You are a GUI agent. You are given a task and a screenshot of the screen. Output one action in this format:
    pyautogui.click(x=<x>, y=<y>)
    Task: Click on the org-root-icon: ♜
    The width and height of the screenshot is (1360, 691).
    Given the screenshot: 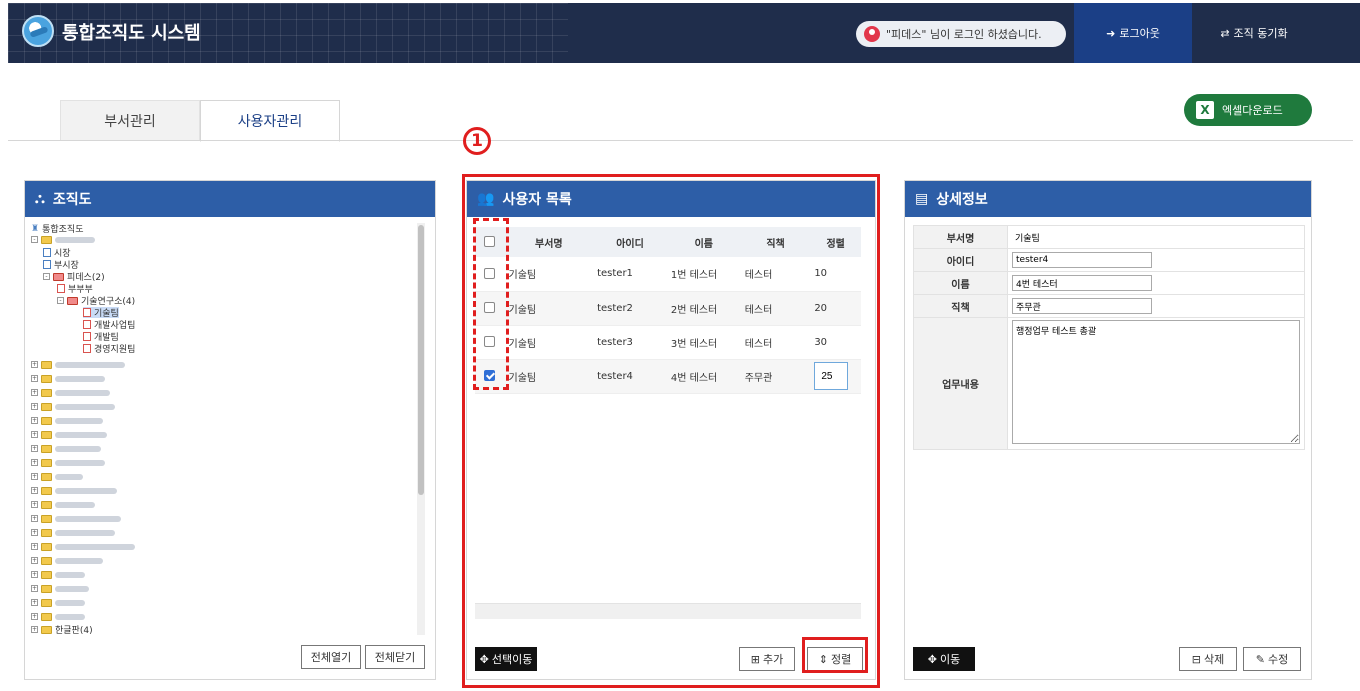 What is the action you would take?
    pyautogui.click(x=35, y=228)
    